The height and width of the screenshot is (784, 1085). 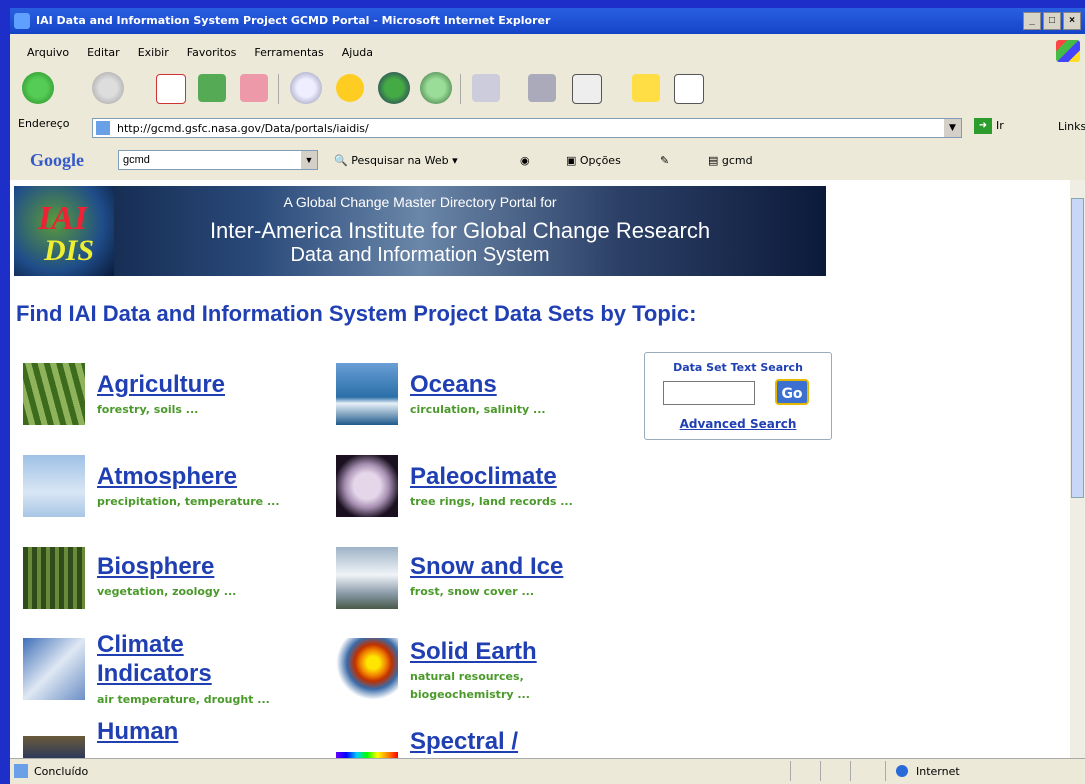 What do you see at coordinates (486, 88) in the screenshot?
I see `mail-icon` at bounding box center [486, 88].